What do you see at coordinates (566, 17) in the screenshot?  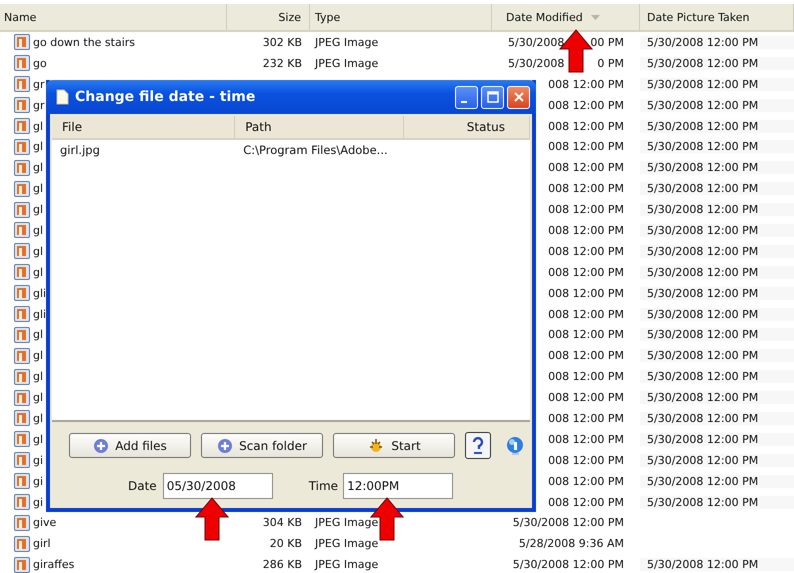 I see `column-header: Date Modified` at bounding box center [566, 17].